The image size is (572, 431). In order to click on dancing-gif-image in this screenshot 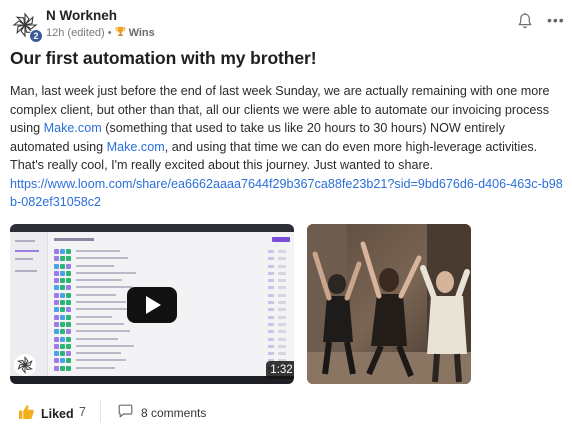, I will do `click(389, 304)`.